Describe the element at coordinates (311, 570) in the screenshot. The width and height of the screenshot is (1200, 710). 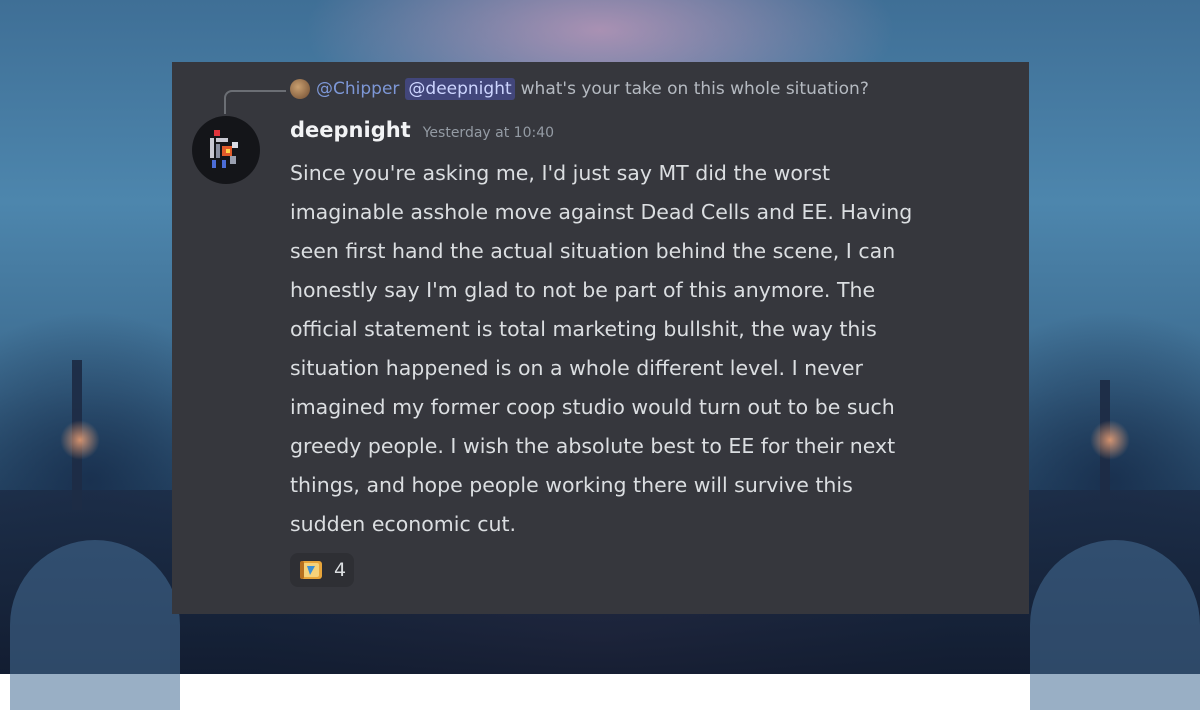
I see `scroll-emoji-icon` at that location.